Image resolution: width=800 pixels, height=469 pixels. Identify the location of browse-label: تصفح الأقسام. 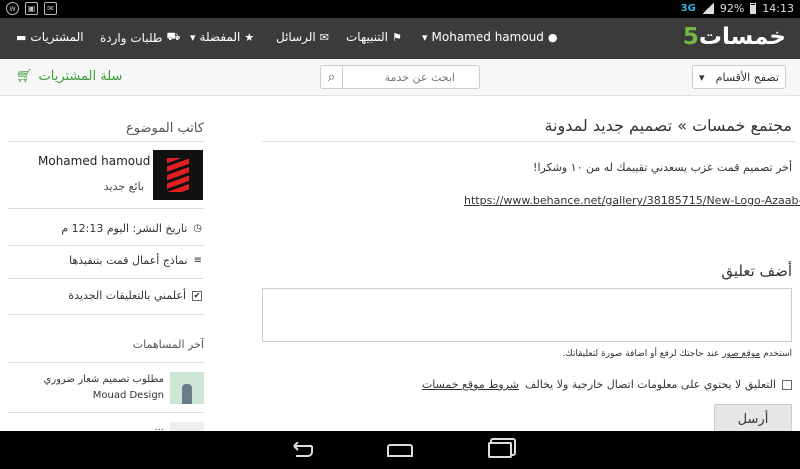
(747, 77).